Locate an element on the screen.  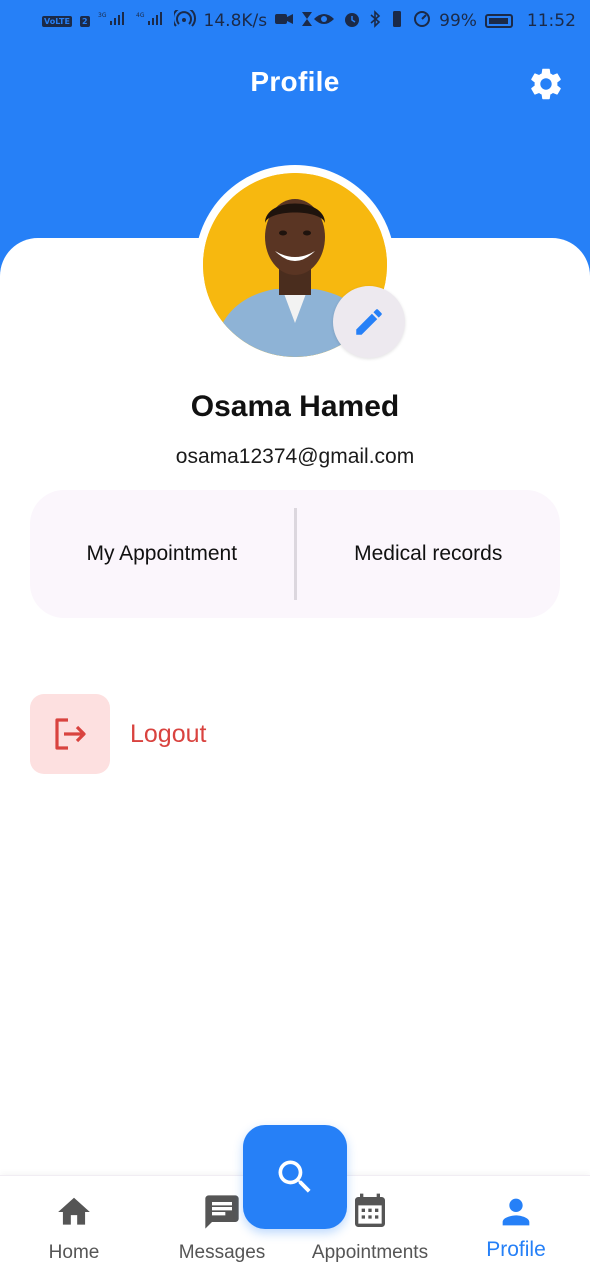
logout-icon is located at coordinates (70, 734).